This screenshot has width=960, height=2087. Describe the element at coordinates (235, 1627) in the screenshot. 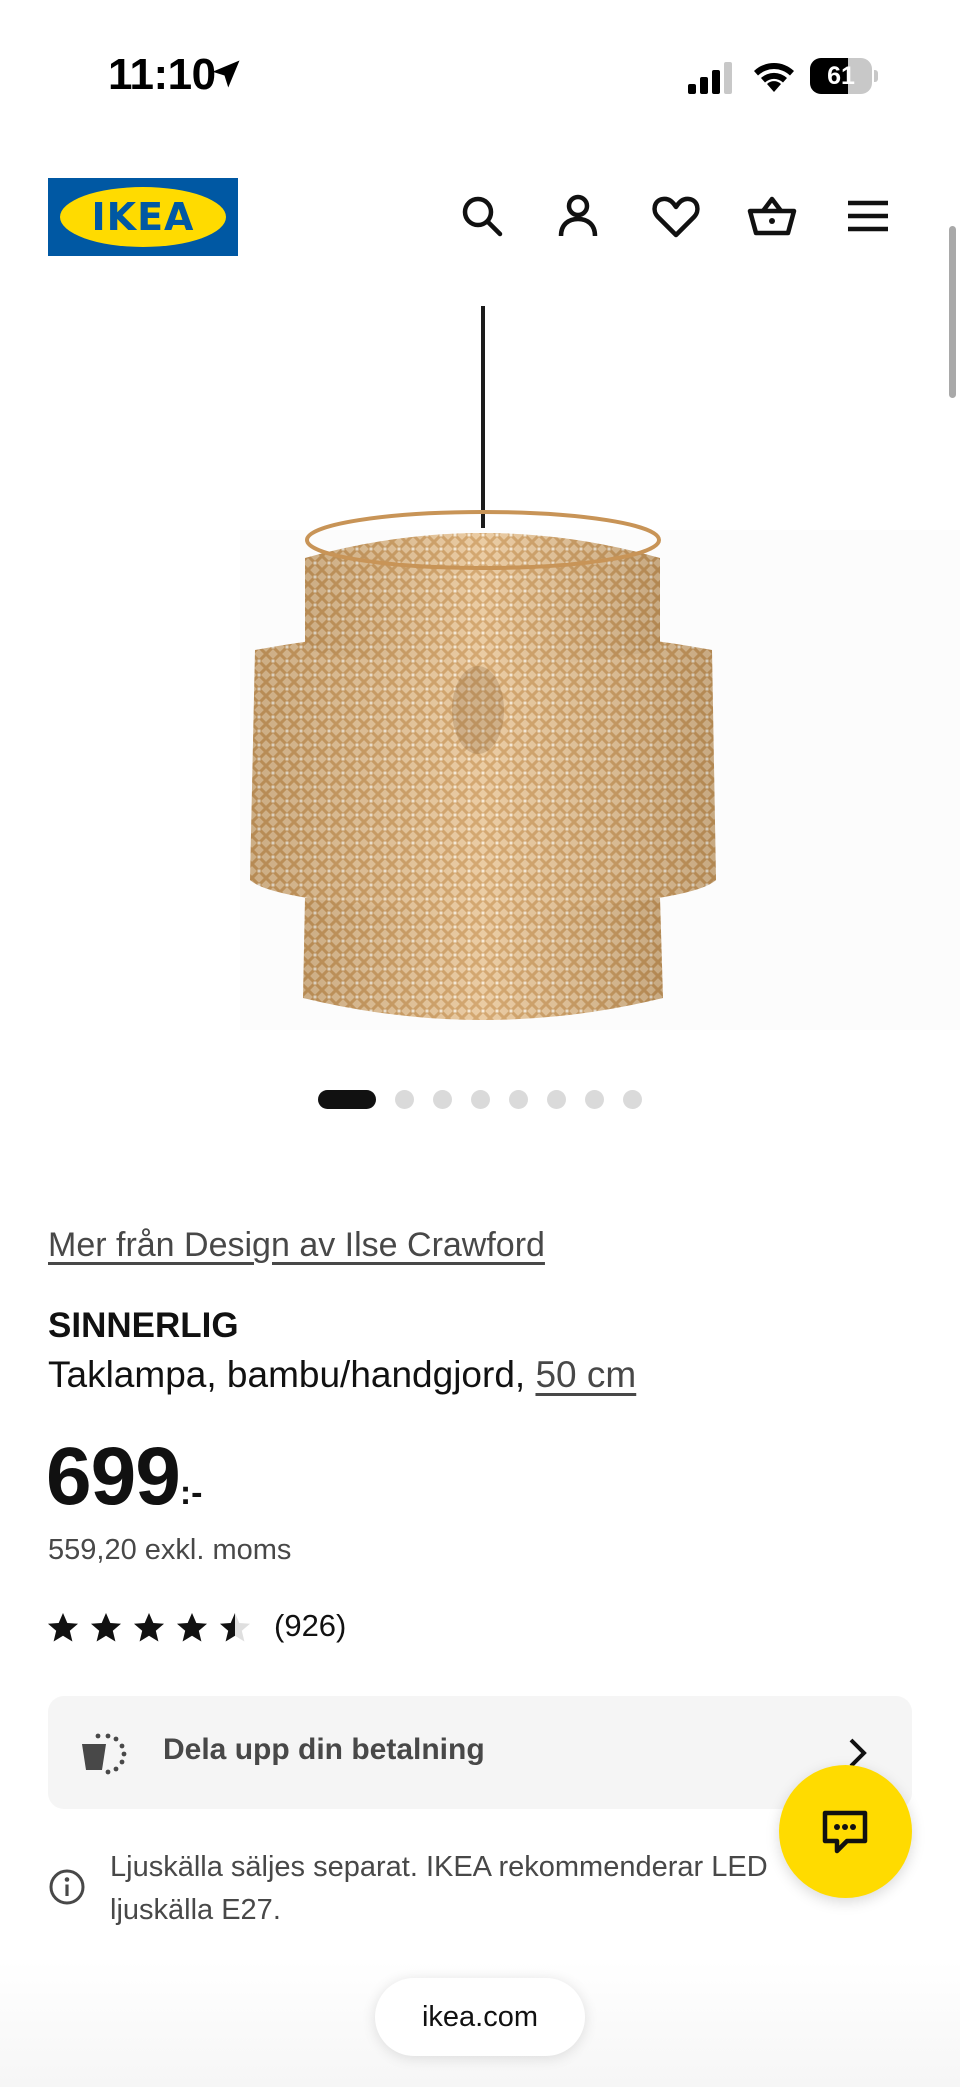

I see `star-half-icon` at that location.